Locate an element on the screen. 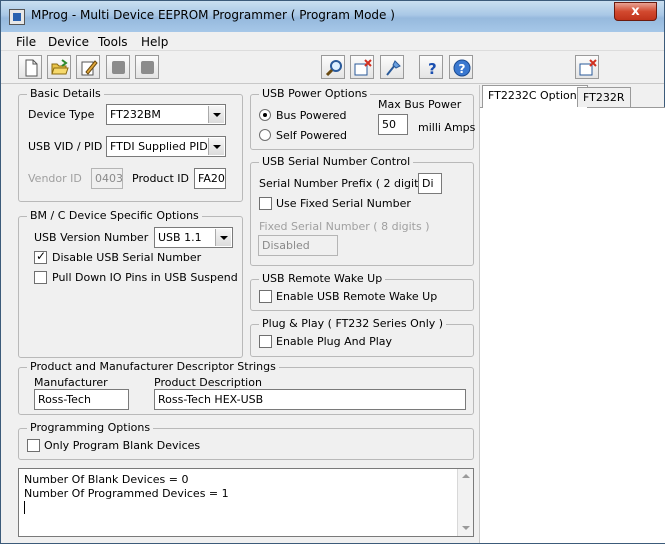 The height and width of the screenshot is (544, 665). blank-only-checkbox is located at coordinates (33, 445).